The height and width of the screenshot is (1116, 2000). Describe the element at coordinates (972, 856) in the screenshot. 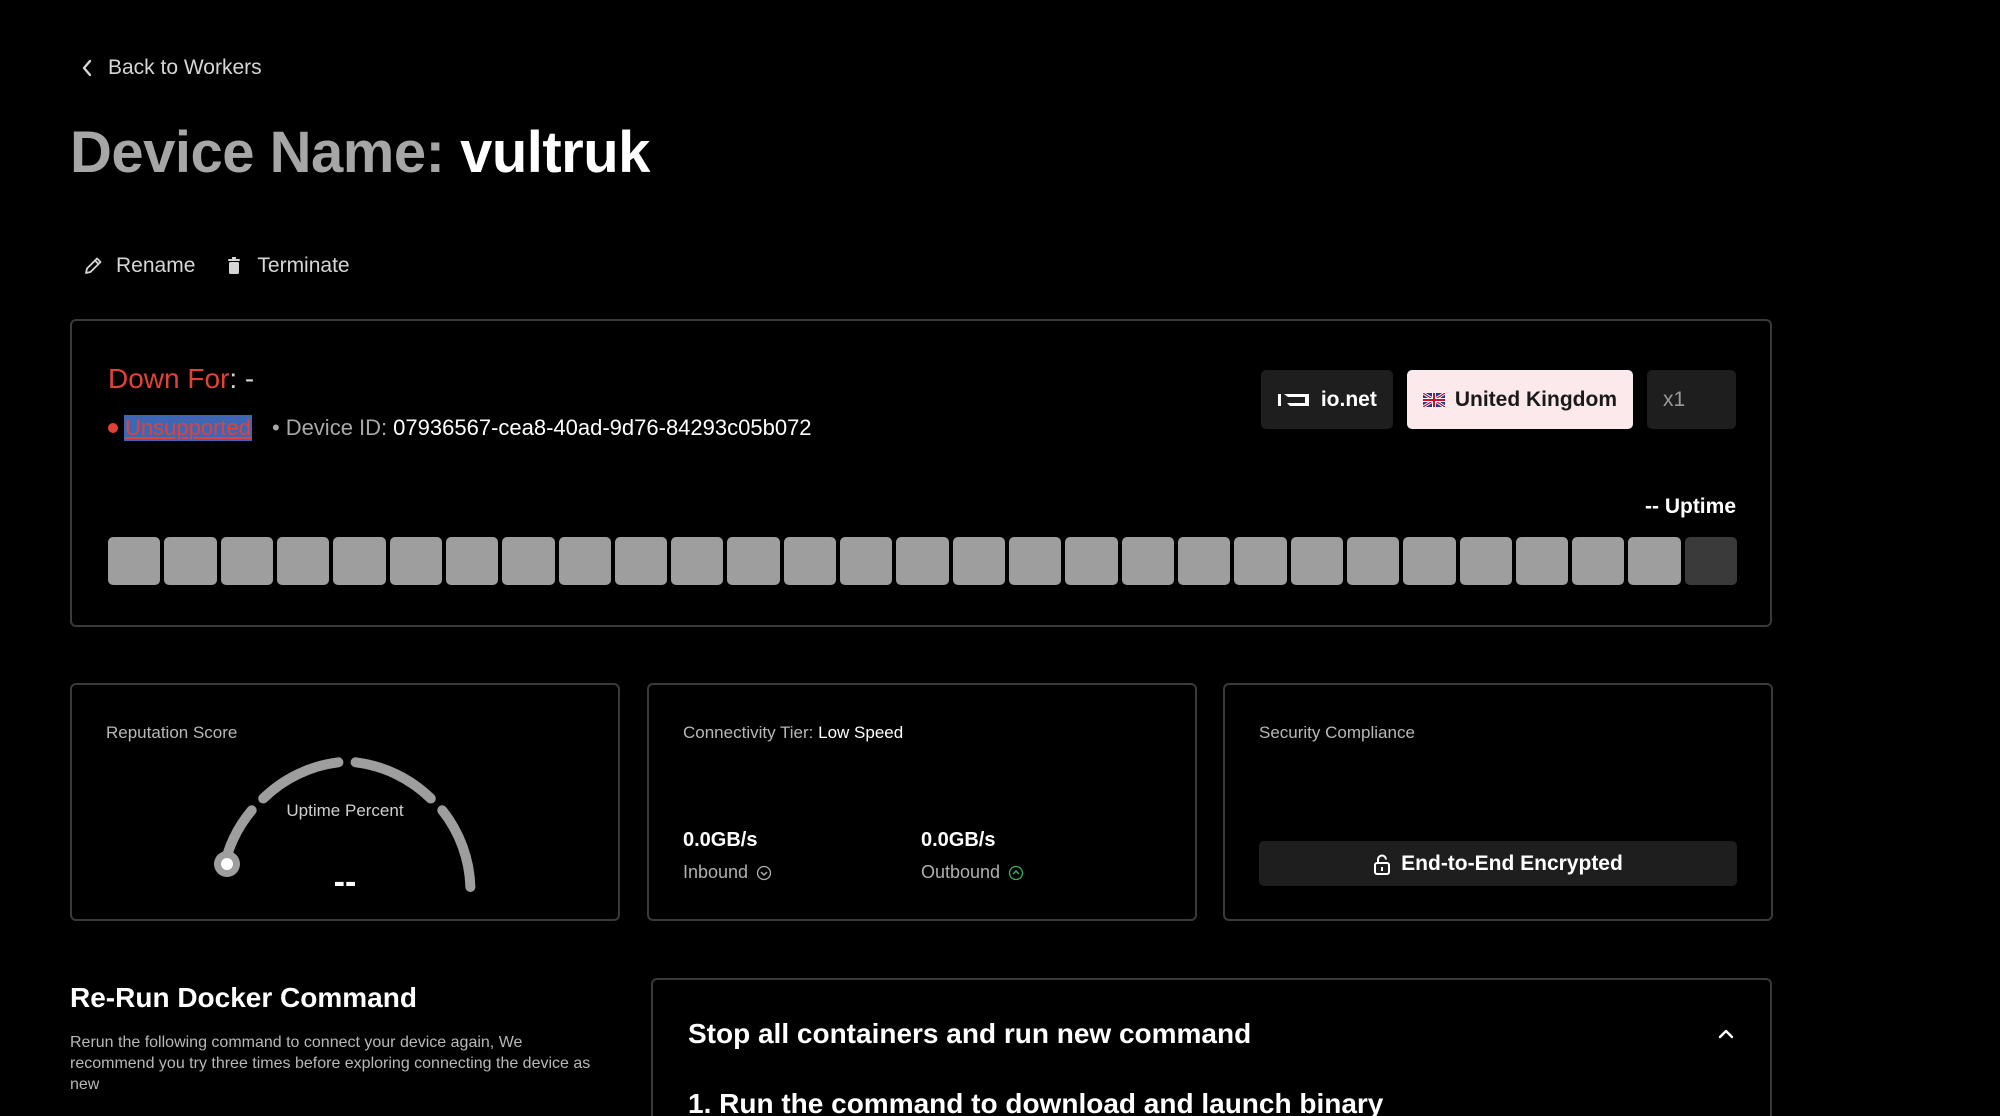

I see `outbound-speed: 0.0GB/s Outbound` at that location.